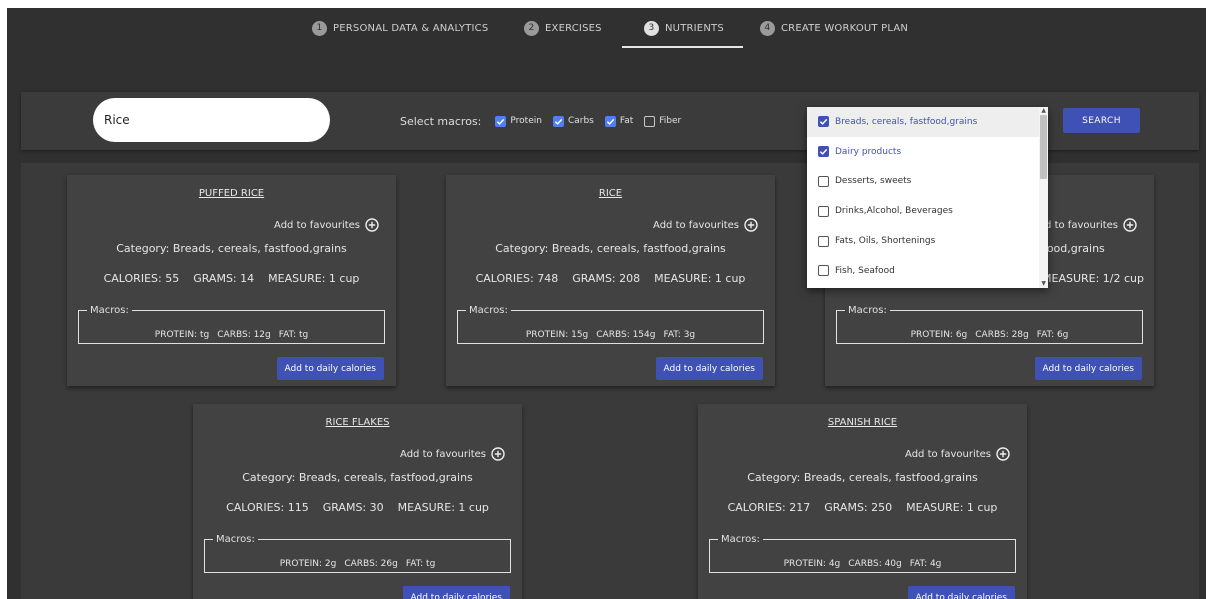 This screenshot has width=1213, height=599. Describe the element at coordinates (546, 121) in the screenshot. I see `macros-selector: Select macros: Protein Carbs Fat Fiber` at that location.